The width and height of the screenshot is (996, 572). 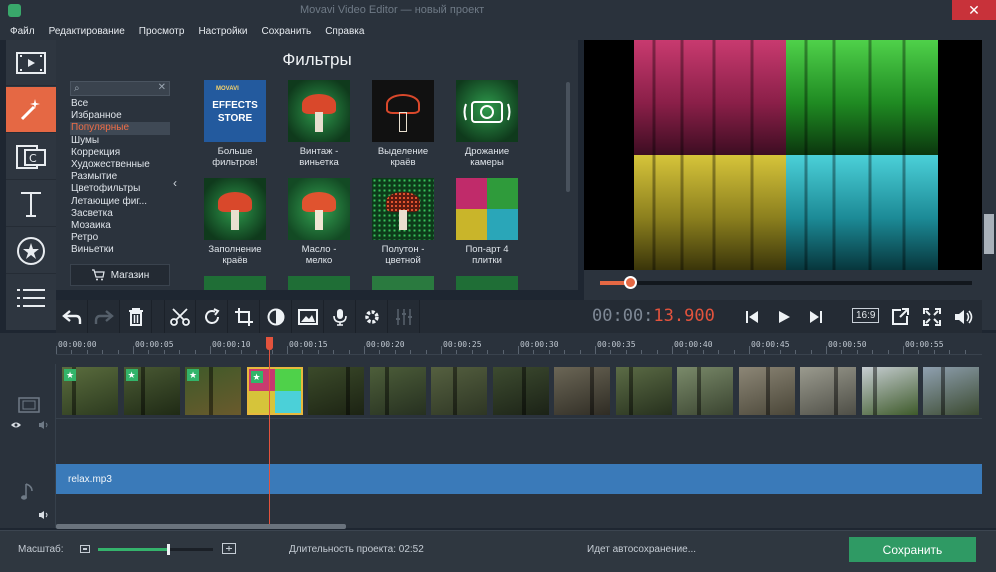 What do you see at coordinates (229, 548) in the screenshot?
I see `zoom-in-icon` at bounding box center [229, 548].